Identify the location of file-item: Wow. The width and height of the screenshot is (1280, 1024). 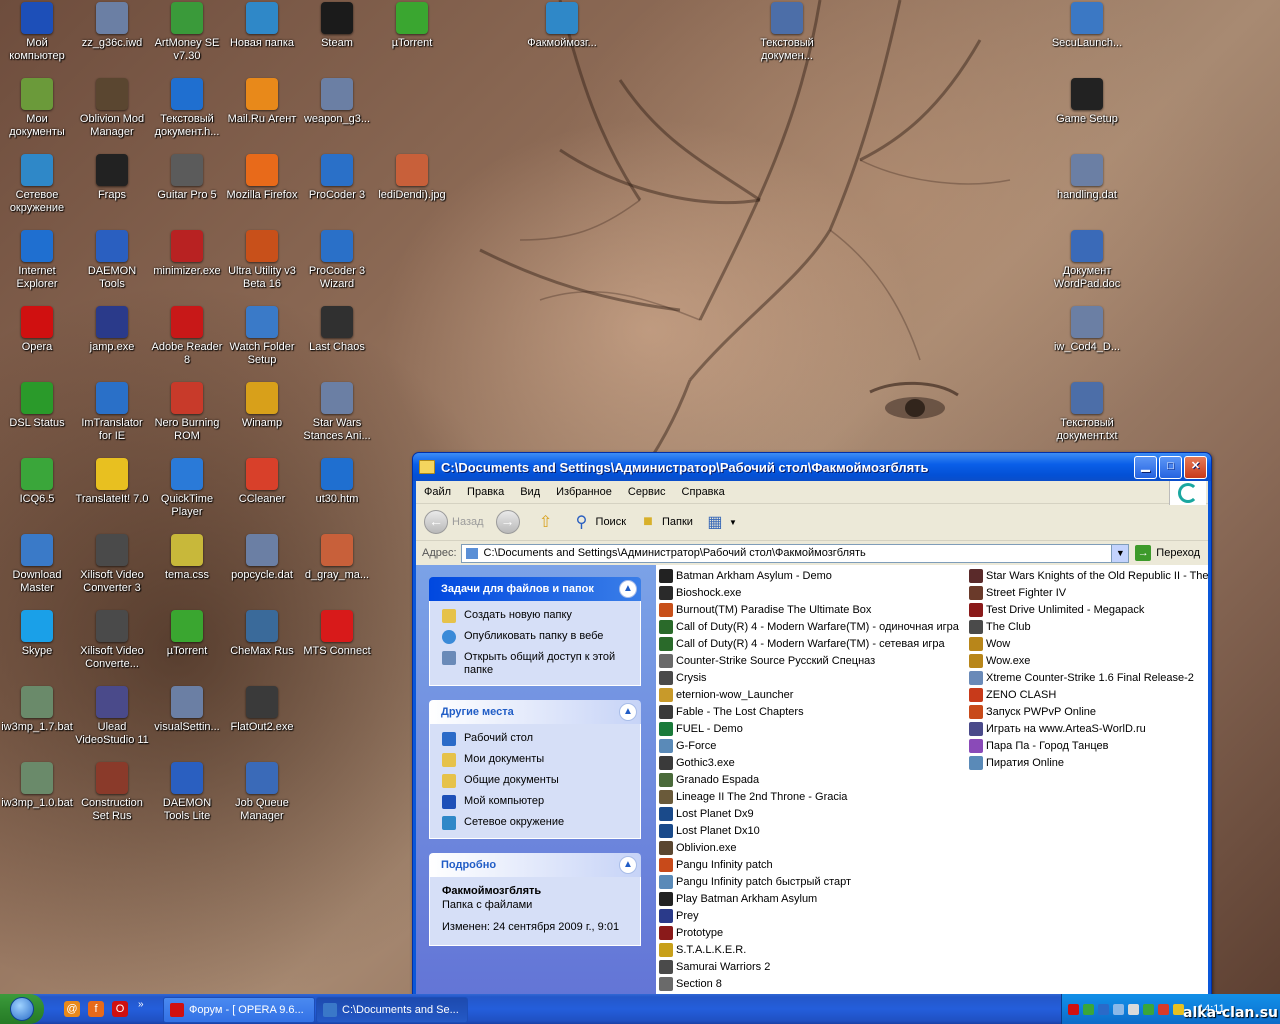
(1088, 643).